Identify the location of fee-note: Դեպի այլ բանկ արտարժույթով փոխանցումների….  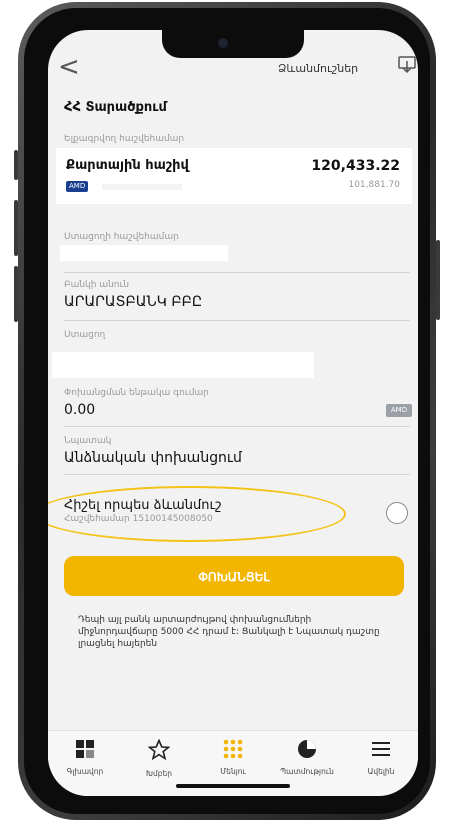
(229, 632).